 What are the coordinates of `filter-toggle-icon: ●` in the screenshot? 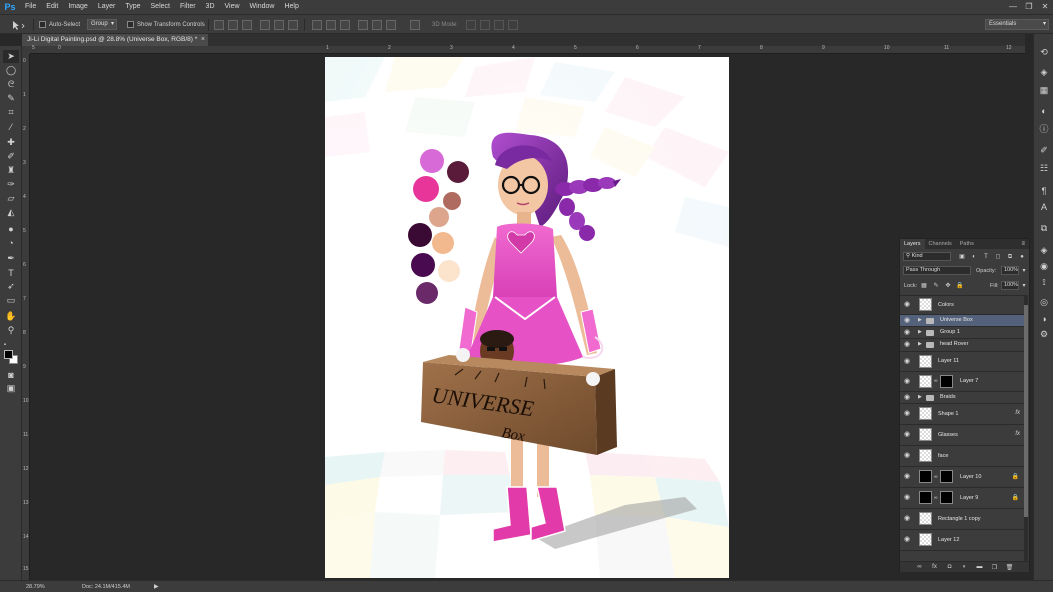 It's located at (1022, 257).